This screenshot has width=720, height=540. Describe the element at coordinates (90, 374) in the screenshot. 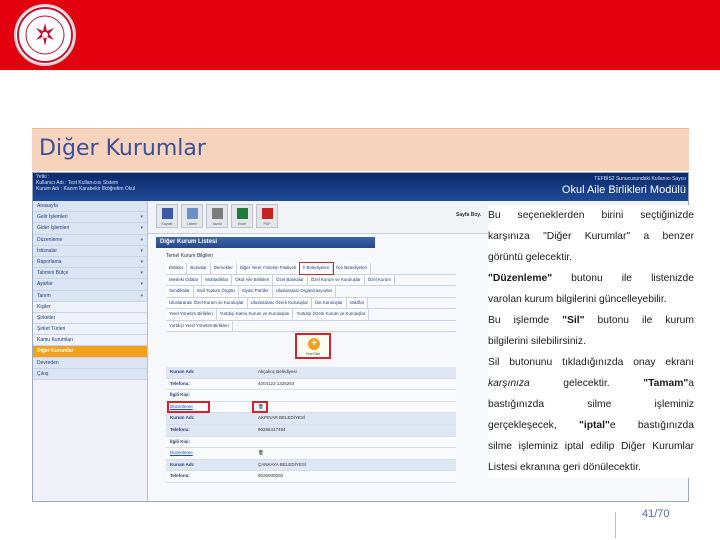

I see `sidebar-item: Çıkış` at that location.